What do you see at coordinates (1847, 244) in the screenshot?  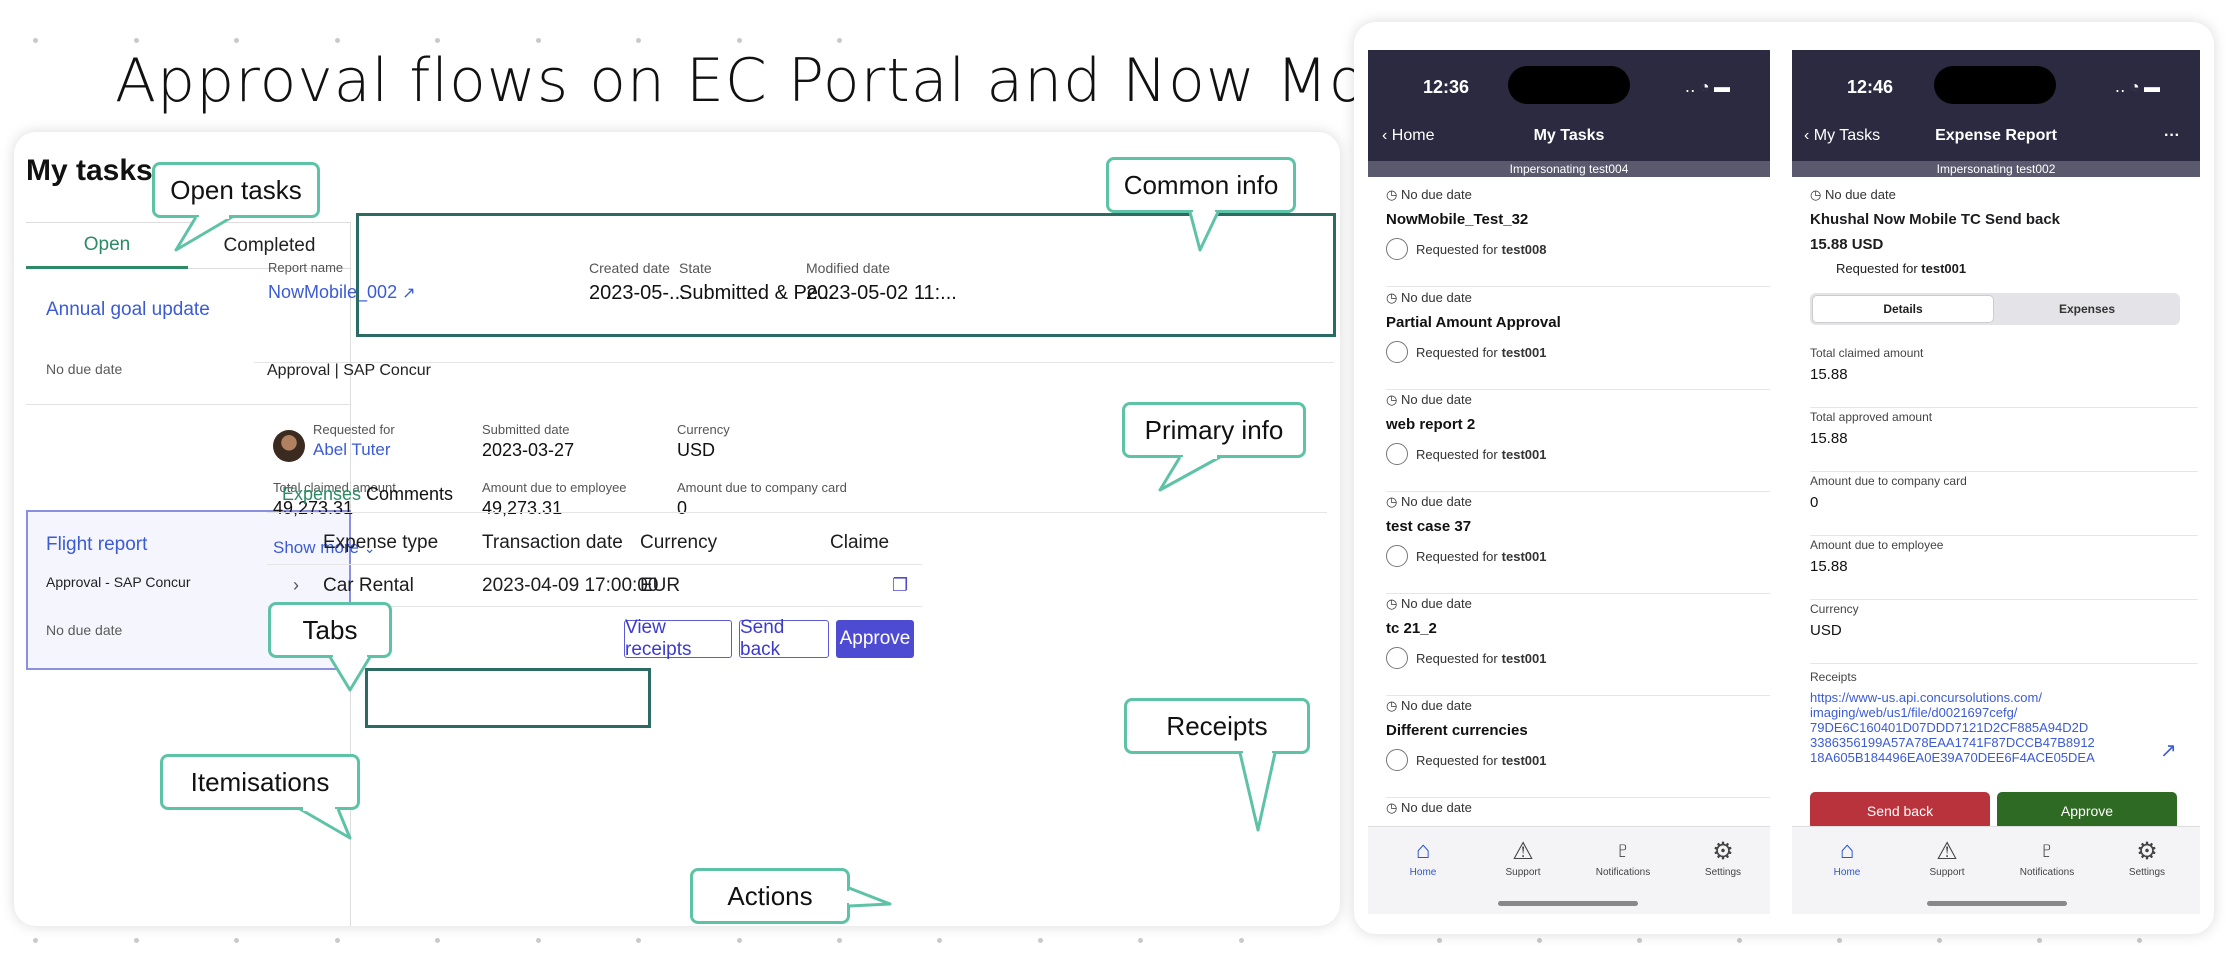 I see `report-amount: 15.88 USD` at bounding box center [1847, 244].